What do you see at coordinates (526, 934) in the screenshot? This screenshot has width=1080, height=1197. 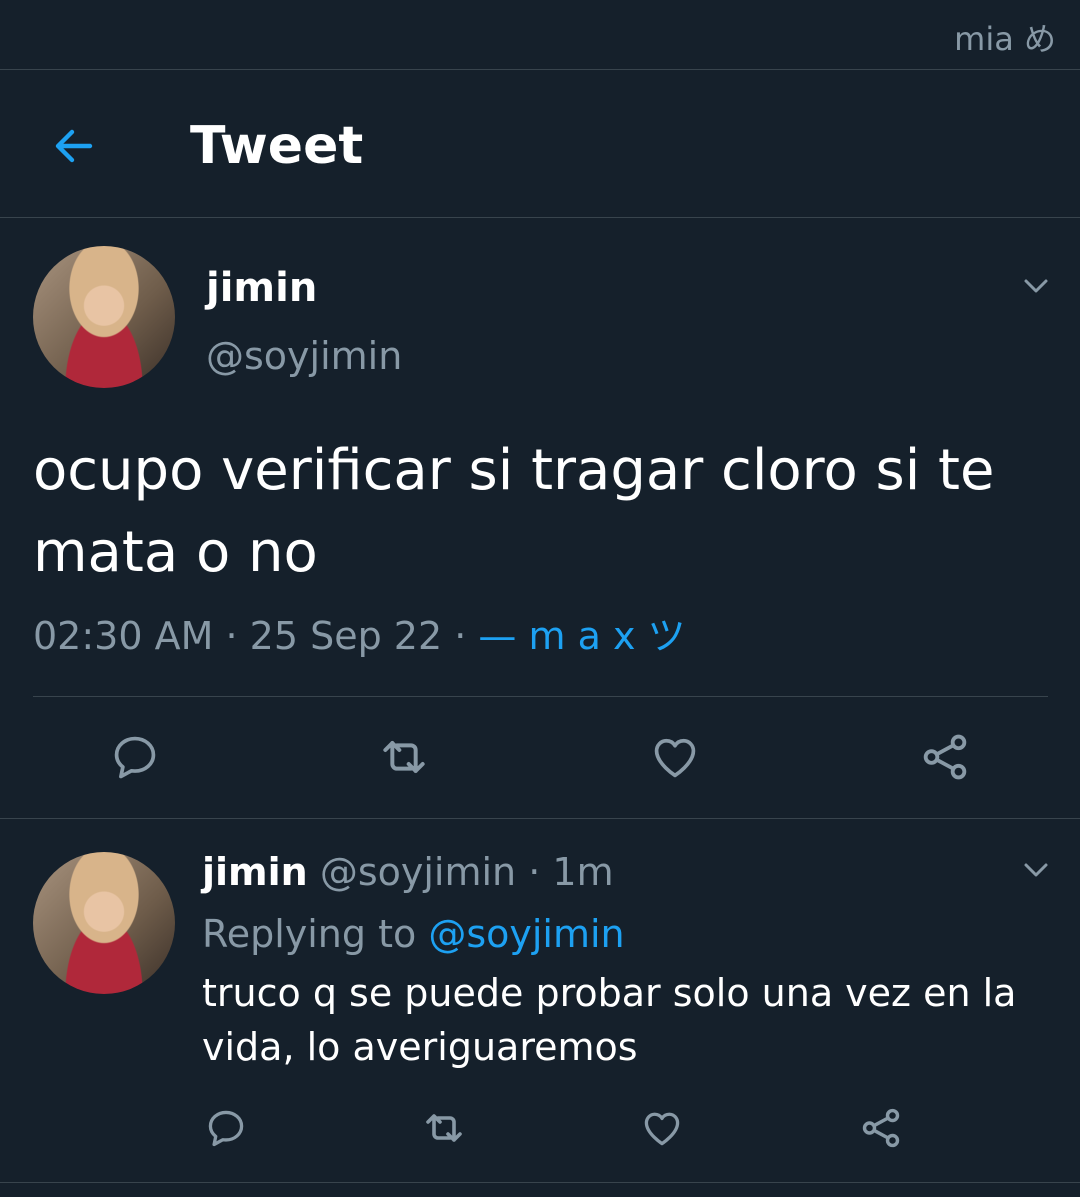 I see `replying-to-mention: @soyjimin` at bounding box center [526, 934].